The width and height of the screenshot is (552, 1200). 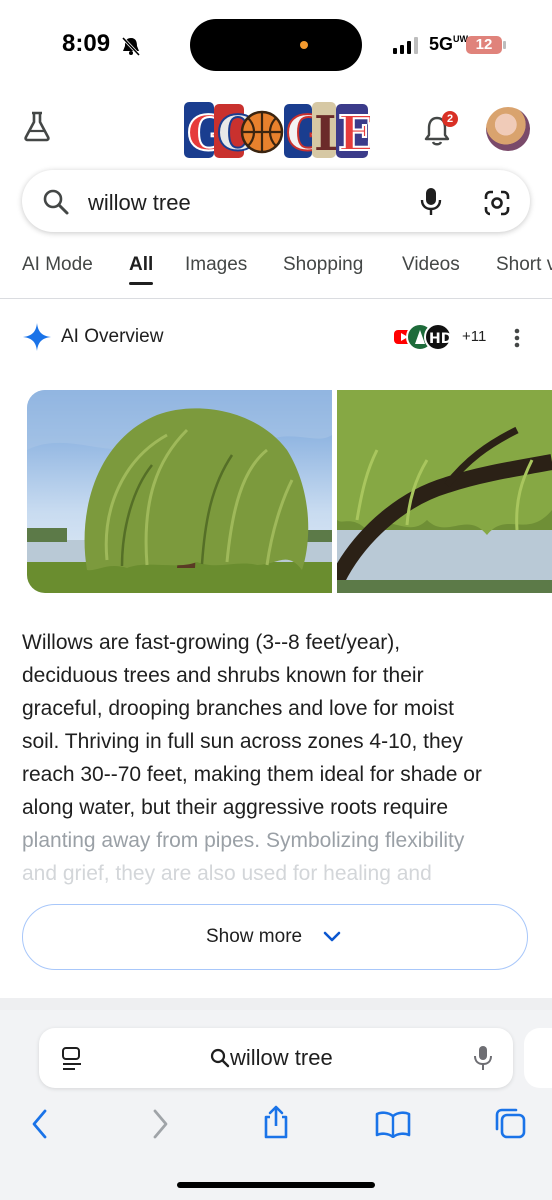 I want to click on home-indicator, so click(x=276, y=1185).